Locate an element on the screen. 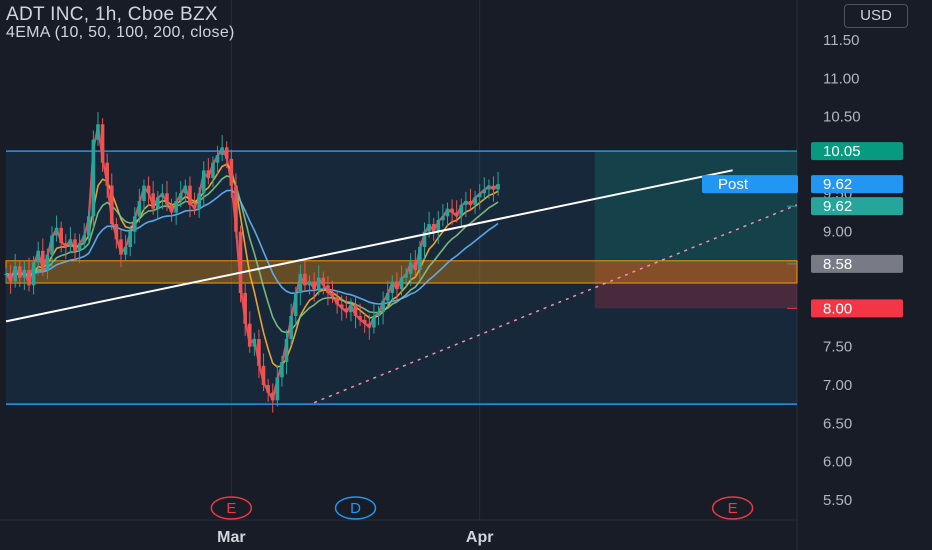 The image size is (932, 550). price-tick-label: 7.50 is located at coordinates (837, 347).